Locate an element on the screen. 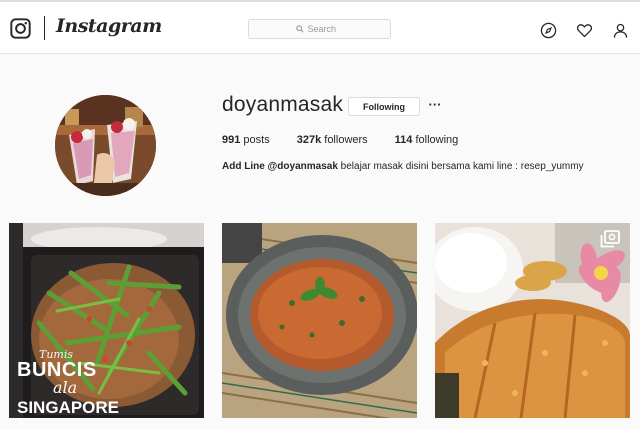 Image resolution: width=640 pixels, height=430 pixels. followers-stat: 327k followers is located at coordinates (332, 140).